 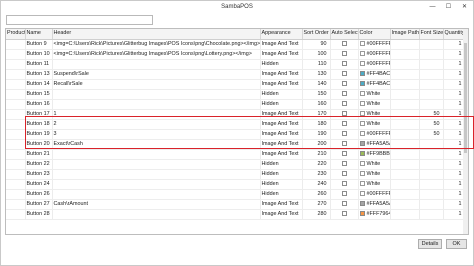 What do you see at coordinates (281, 34) in the screenshot?
I see `column-header-appearance: Appearance` at bounding box center [281, 34].